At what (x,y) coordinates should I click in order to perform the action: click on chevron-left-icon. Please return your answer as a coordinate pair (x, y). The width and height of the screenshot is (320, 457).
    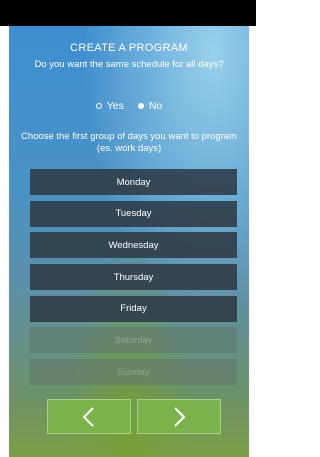
    Looking at the image, I should click on (88, 416).